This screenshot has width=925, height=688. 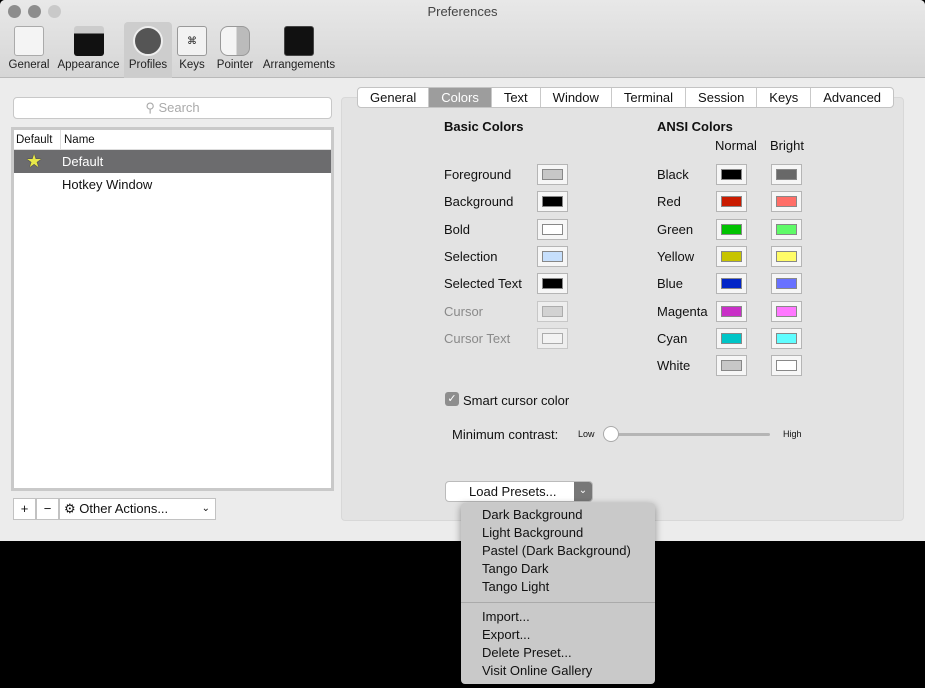 I want to click on chevron-down-icon: ⌄, so click(x=205, y=508).